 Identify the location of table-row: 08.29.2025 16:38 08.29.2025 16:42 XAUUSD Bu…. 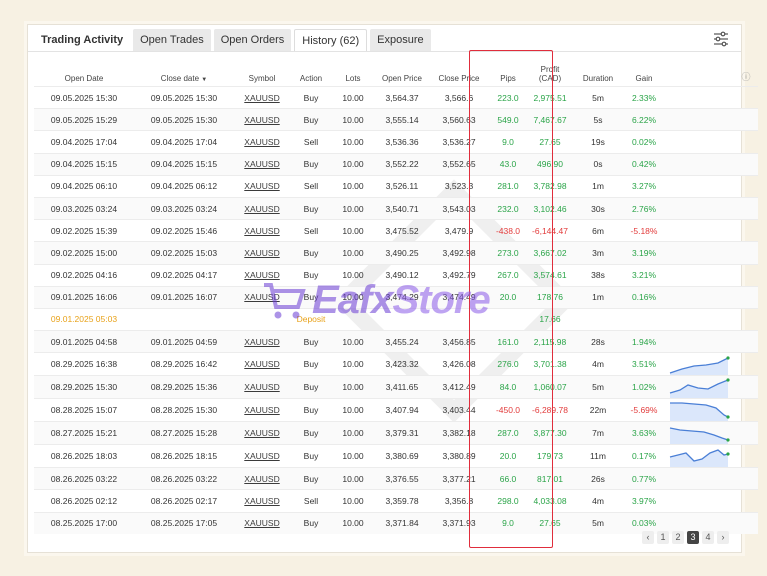
(396, 364).